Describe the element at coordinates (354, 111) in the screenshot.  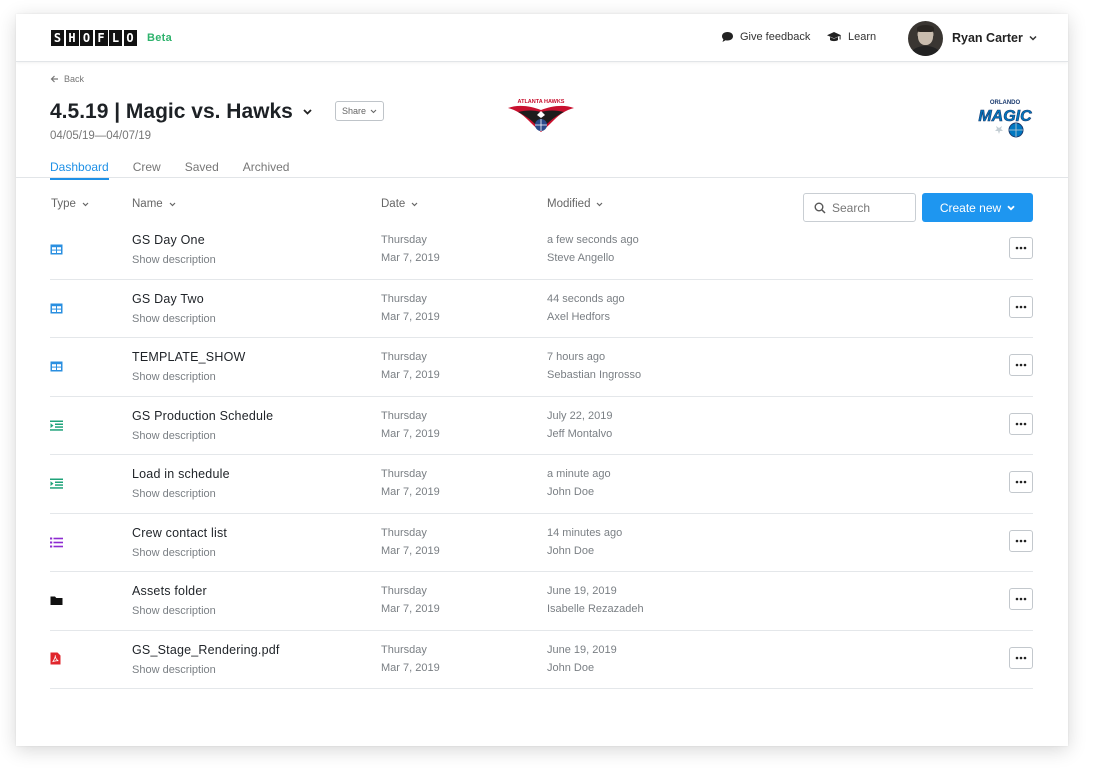
I see `share-label: Share` at that location.